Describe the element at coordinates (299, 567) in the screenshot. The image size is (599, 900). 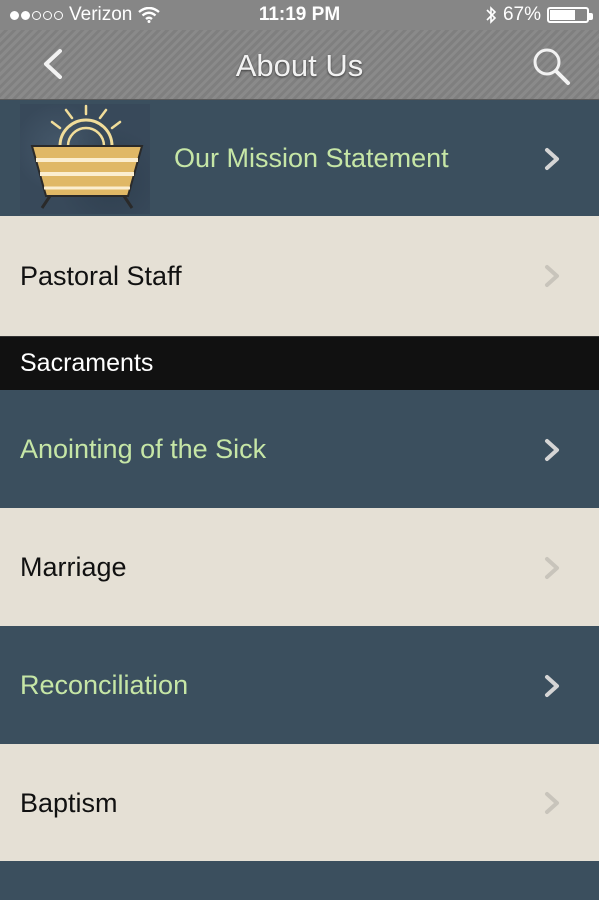
I see `list-item-marriage: Marriage` at that location.